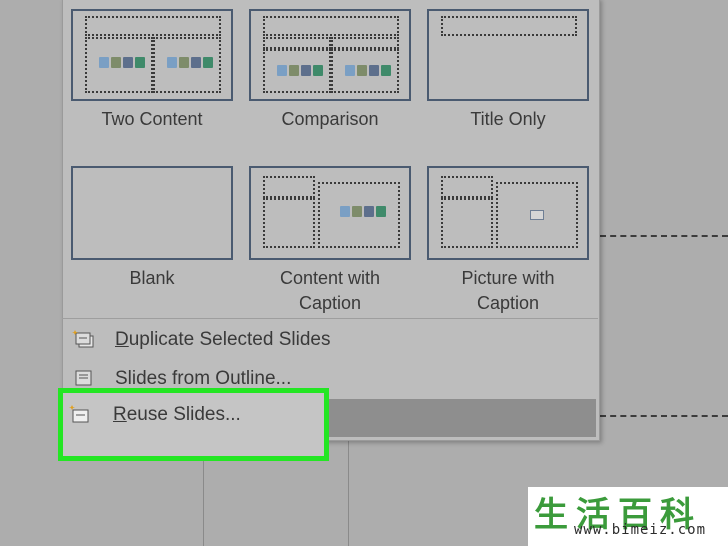 This screenshot has width=728, height=546. I want to click on layout-comparison: Comparison, so click(330, 70).